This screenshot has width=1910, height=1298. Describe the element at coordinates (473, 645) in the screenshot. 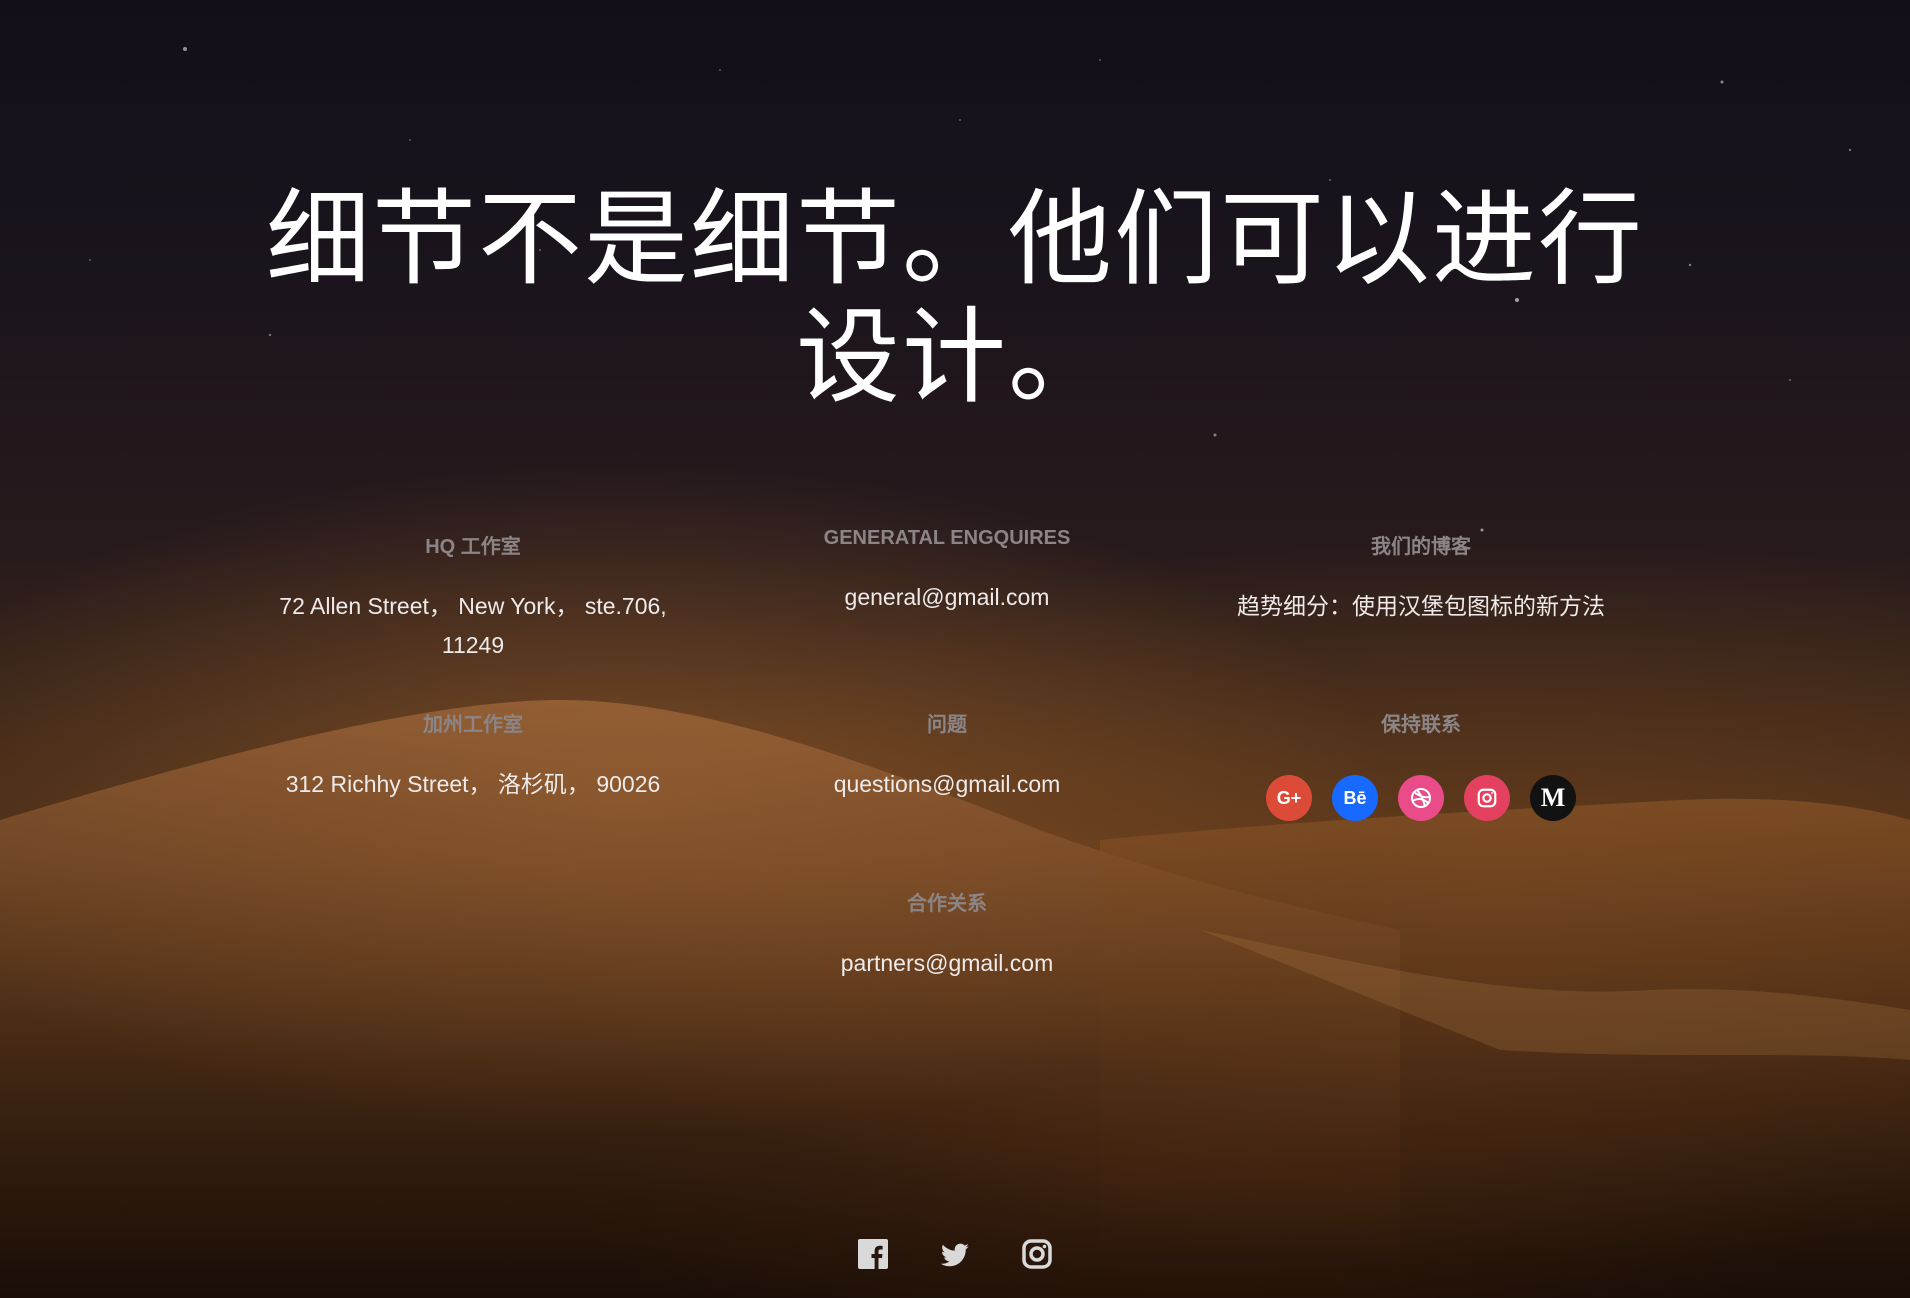

I see `hq-address-line2: 11249` at that location.